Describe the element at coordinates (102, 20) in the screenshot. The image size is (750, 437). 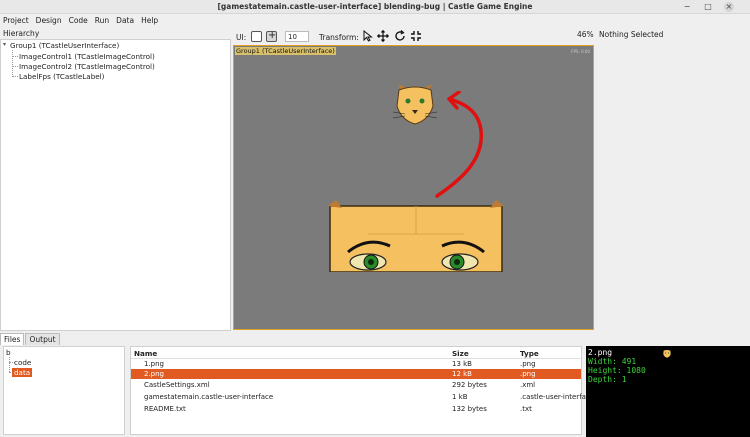
I see `menu-run: Run` at that location.